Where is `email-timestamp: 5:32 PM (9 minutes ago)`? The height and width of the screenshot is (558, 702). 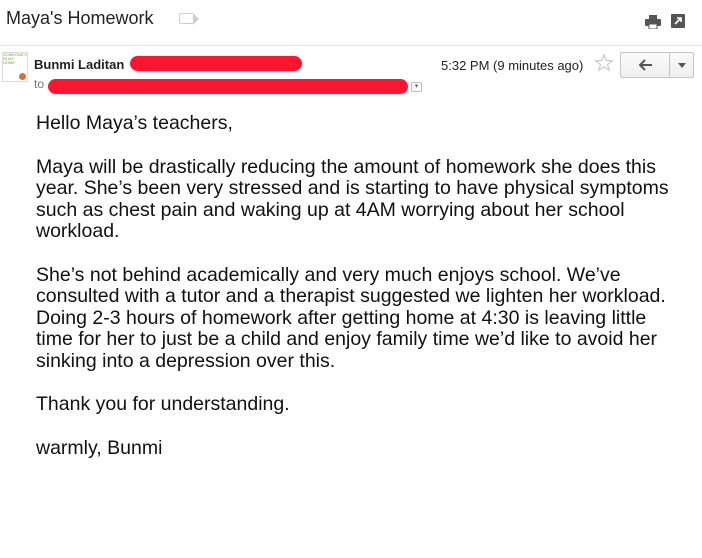 email-timestamp: 5:32 PM (9 minutes ago) is located at coordinates (512, 65).